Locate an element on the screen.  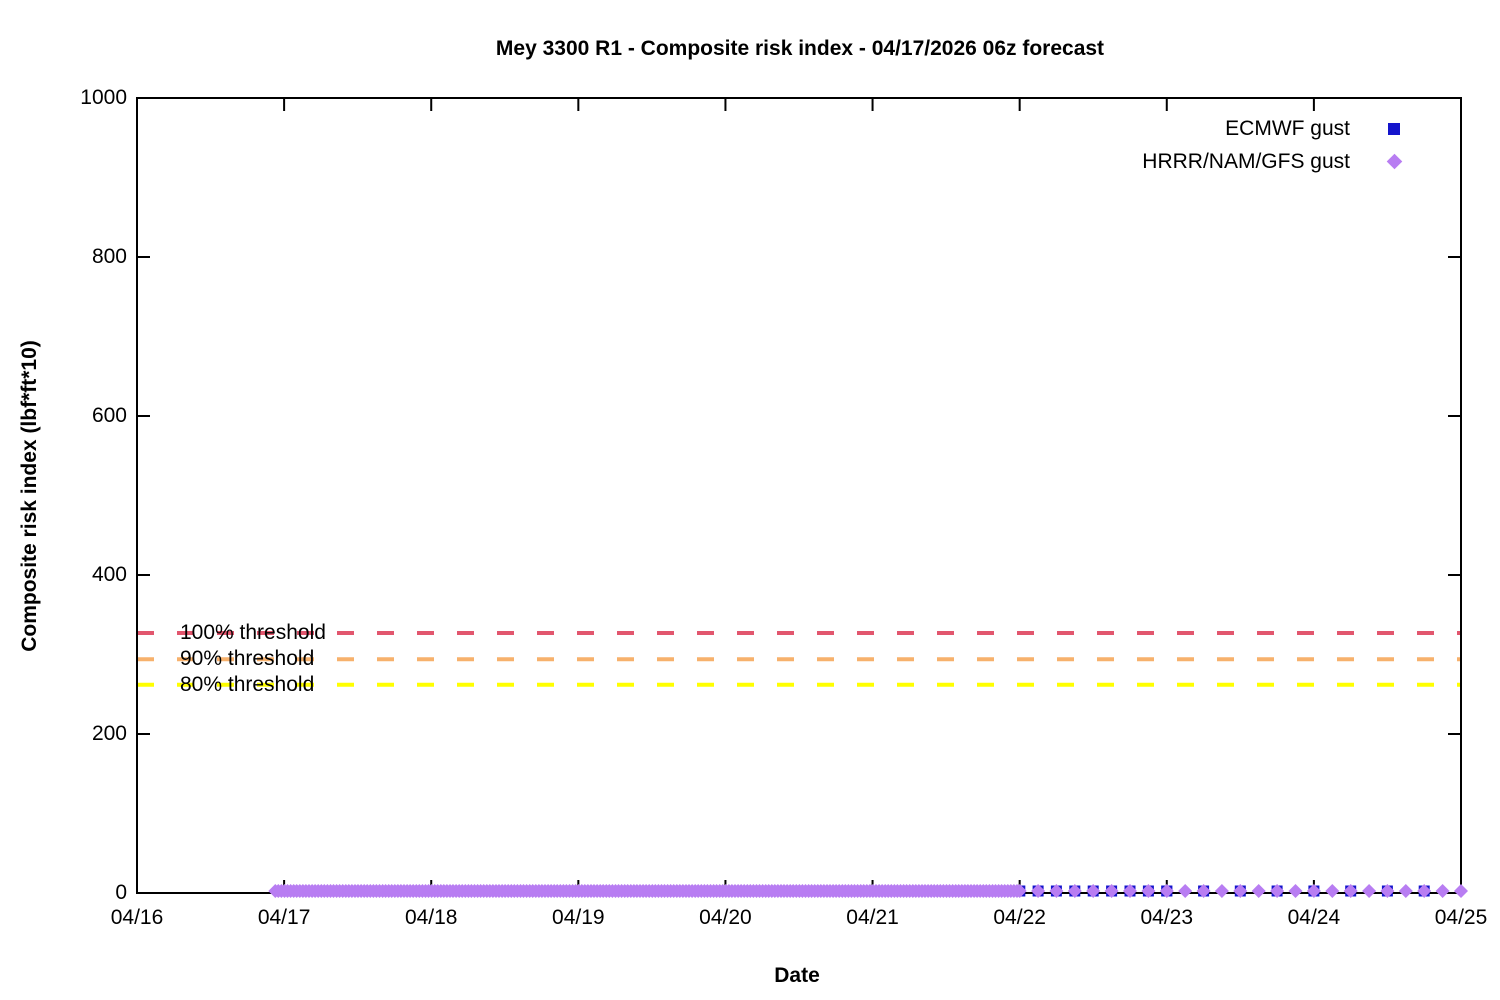
threshold-label-100-threshold: 100% threshold is located at coordinates (253, 633).